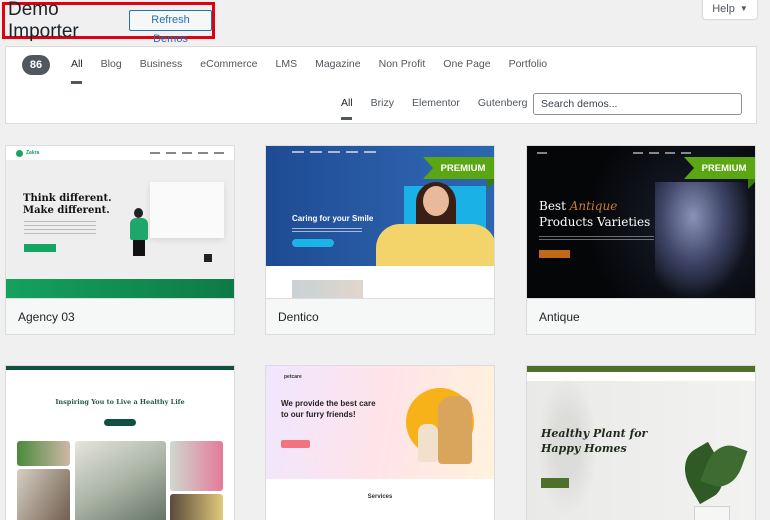 Image resolution: width=770 pixels, height=520 pixels. I want to click on demo-count-badge: 86, so click(36, 65).